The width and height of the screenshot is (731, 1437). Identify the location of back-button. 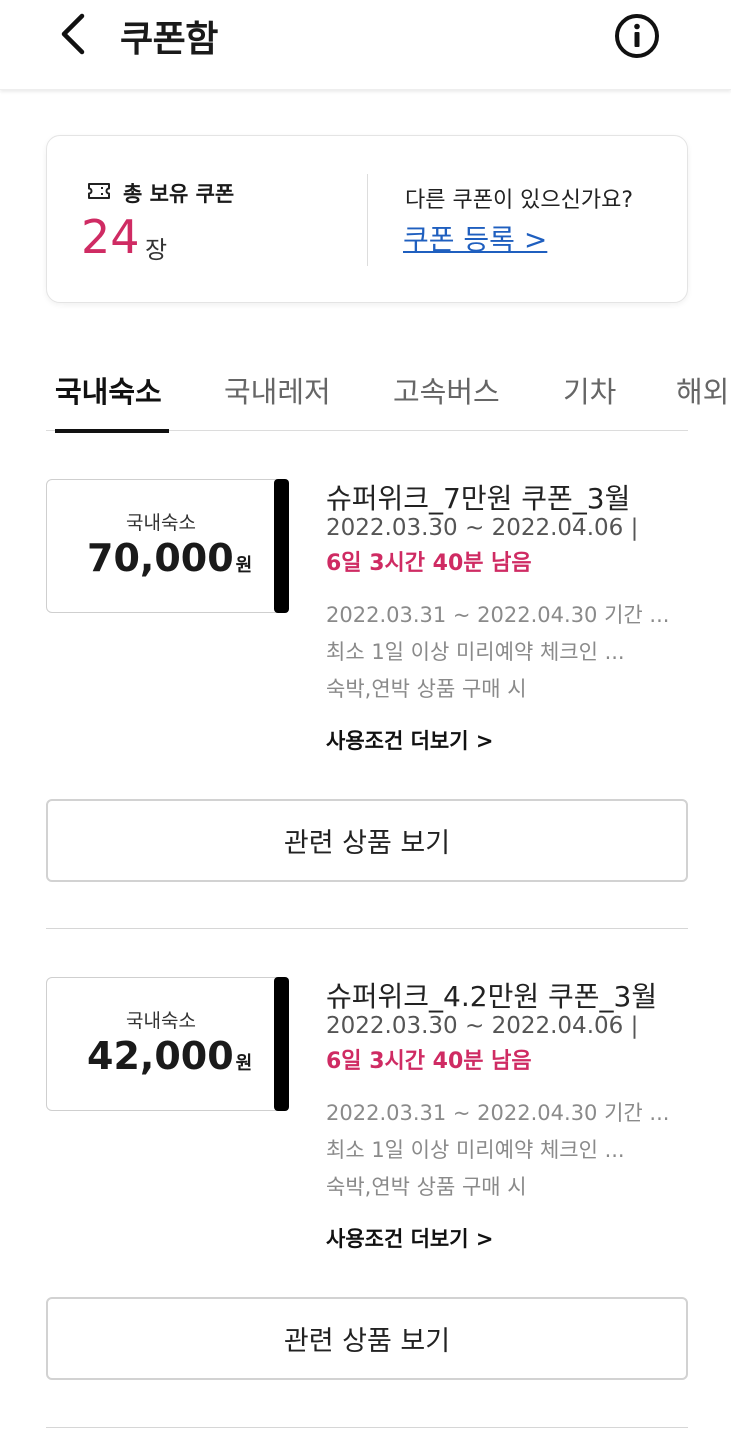
(76, 34).